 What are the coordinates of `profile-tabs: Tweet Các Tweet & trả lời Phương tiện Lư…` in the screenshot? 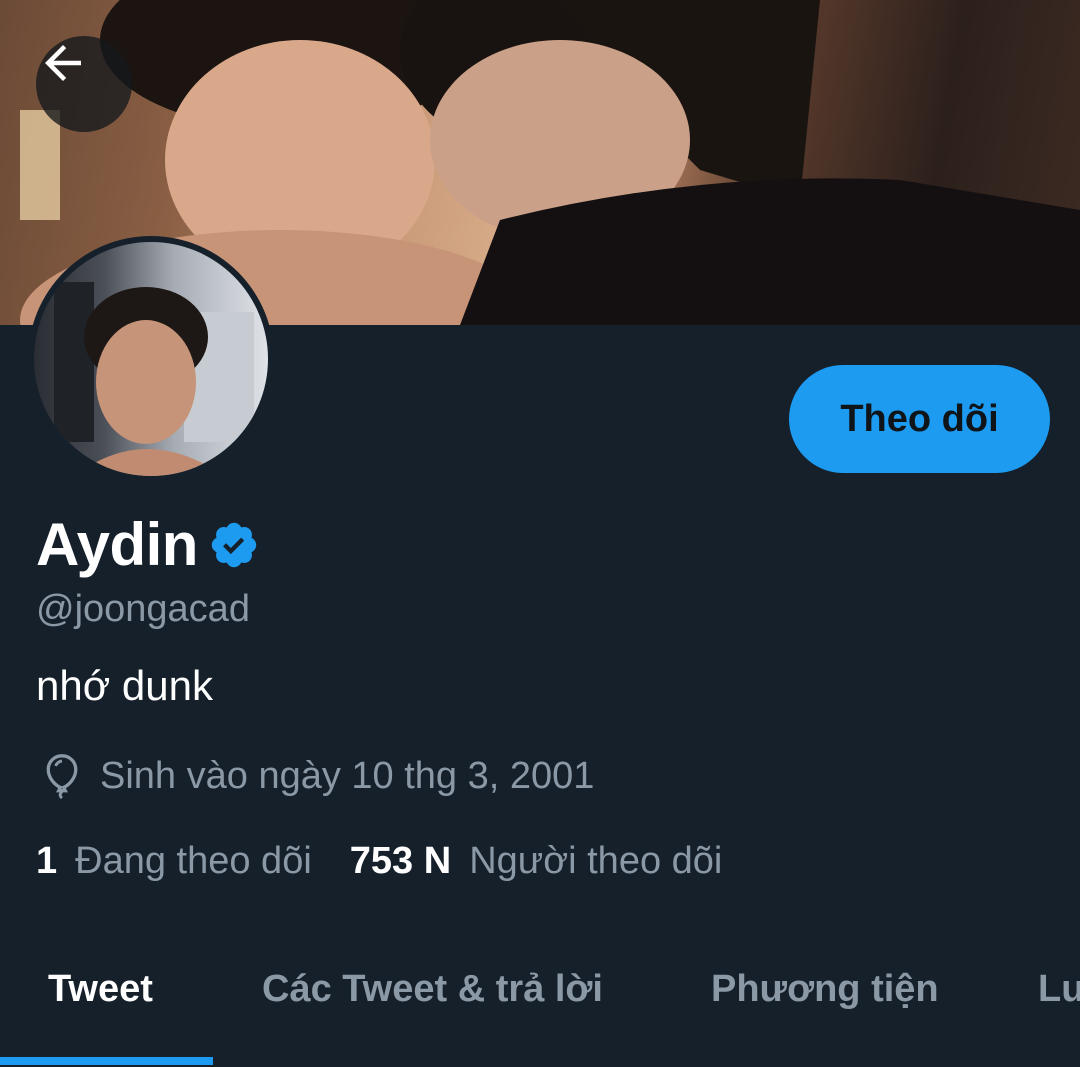 It's located at (540, 998).